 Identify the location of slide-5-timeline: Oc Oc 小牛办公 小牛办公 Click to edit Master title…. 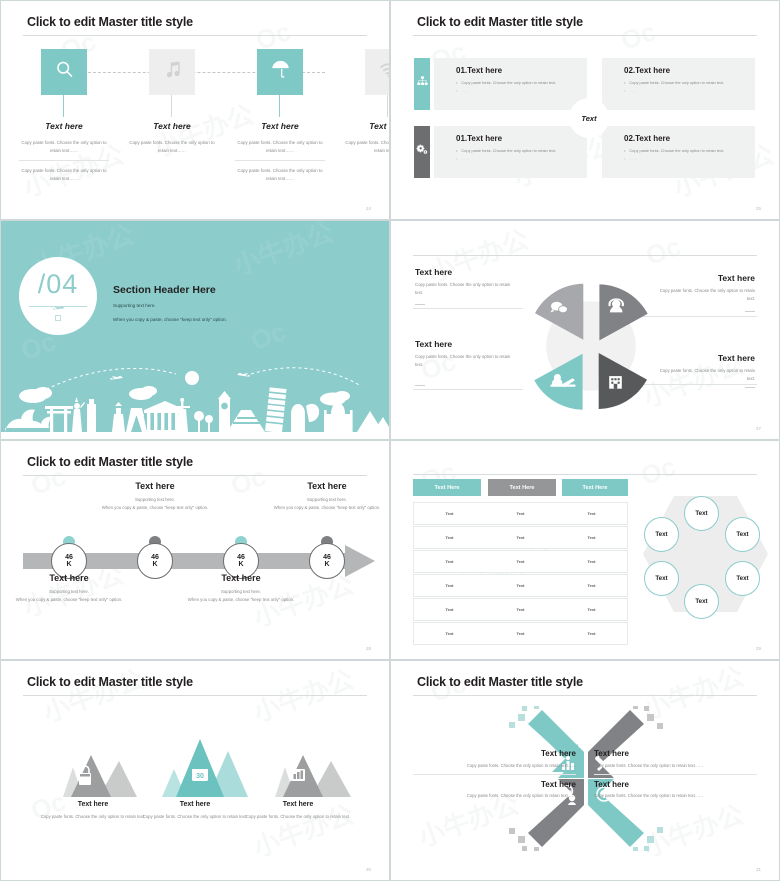
(195, 550).